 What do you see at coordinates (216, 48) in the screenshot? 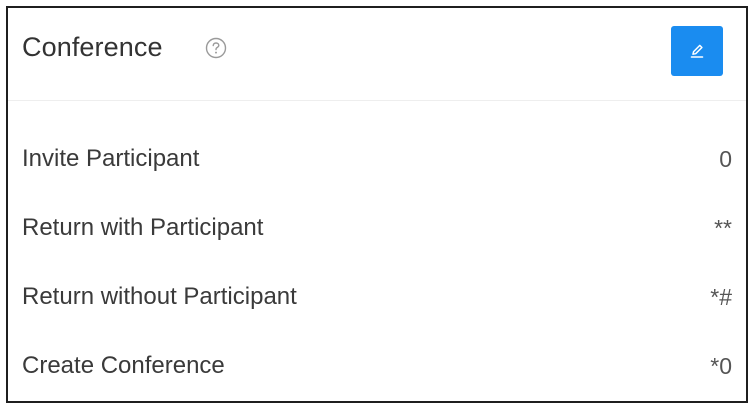
I see `help-icon` at bounding box center [216, 48].